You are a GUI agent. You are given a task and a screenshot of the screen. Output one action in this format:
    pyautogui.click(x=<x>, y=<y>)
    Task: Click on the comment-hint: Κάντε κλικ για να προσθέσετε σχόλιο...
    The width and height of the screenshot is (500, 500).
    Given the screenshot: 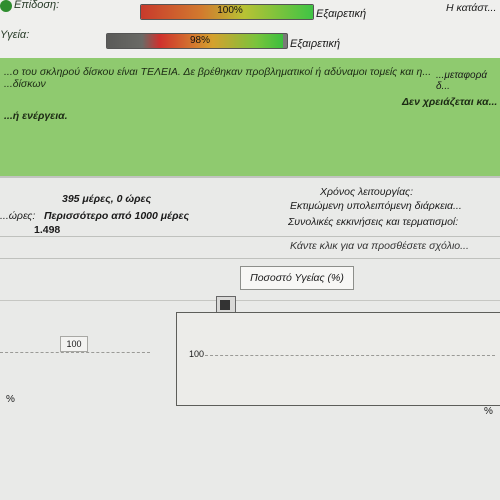 What is the action you would take?
    pyautogui.click(x=379, y=246)
    